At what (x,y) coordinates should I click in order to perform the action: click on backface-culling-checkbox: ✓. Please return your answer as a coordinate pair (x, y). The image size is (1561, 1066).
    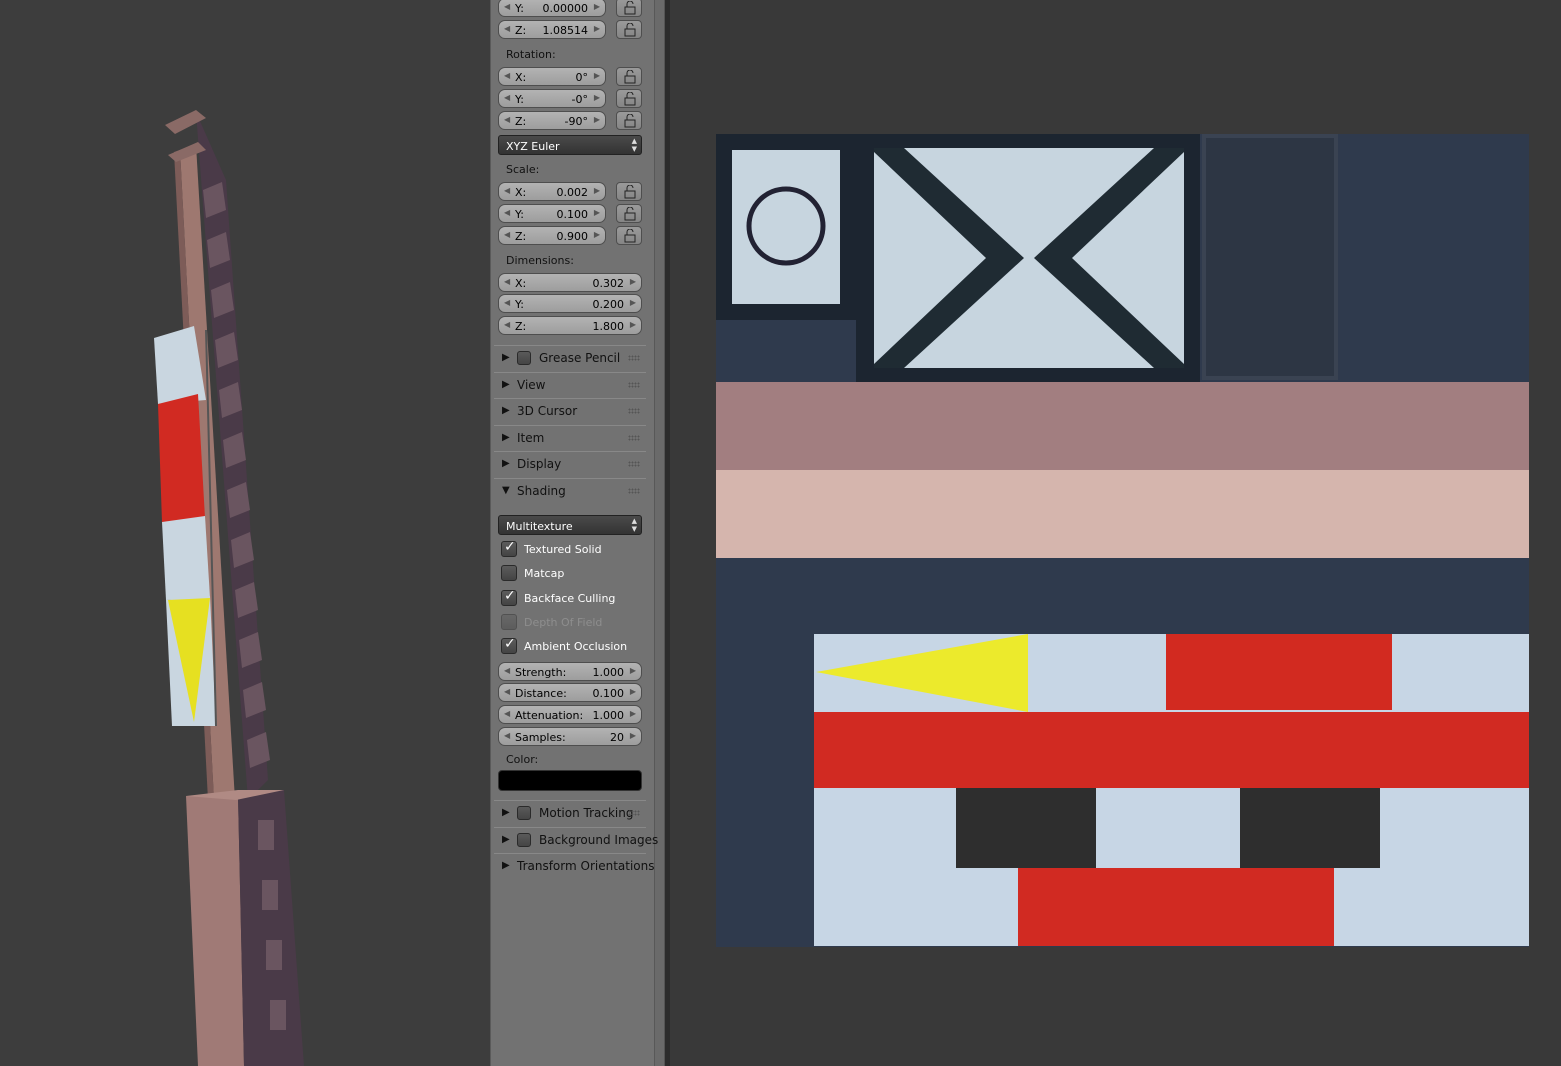
    Looking at the image, I should click on (509, 597).